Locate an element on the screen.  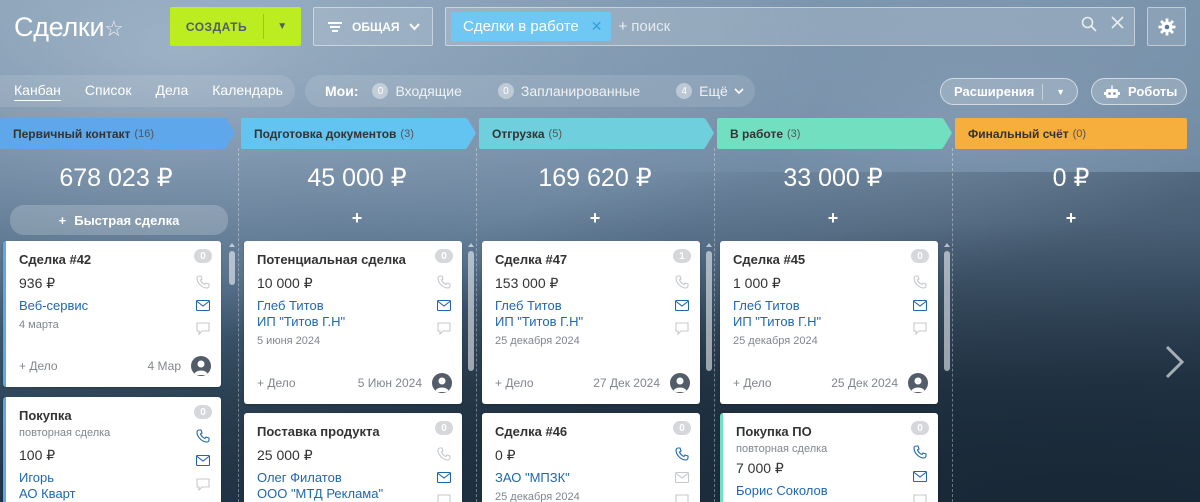
deal-company-link: ЗАО "МПЗК" is located at coordinates (591, 478).